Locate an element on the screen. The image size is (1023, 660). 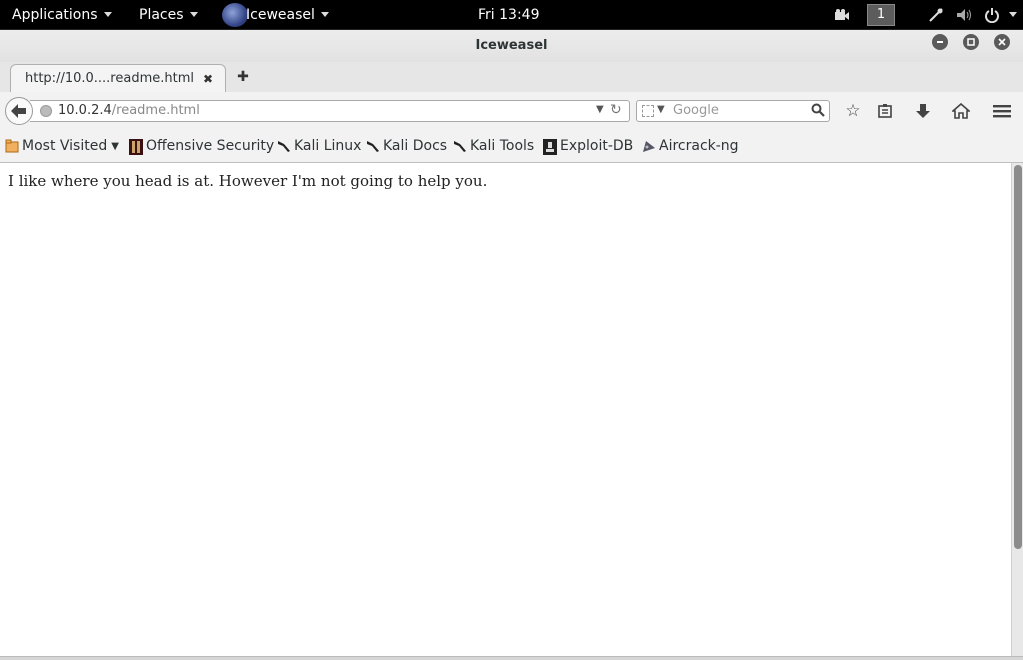
url-history-dropdown-icon: ▼ is located at coordinates (600, 109).